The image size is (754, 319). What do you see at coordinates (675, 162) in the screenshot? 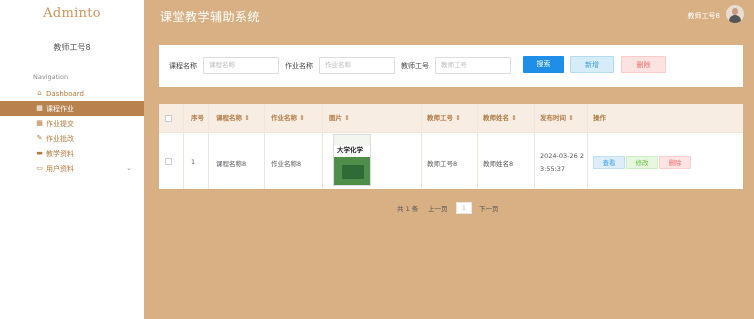
I see `row-delete-button: 删除` at bounding box center [675, 162].